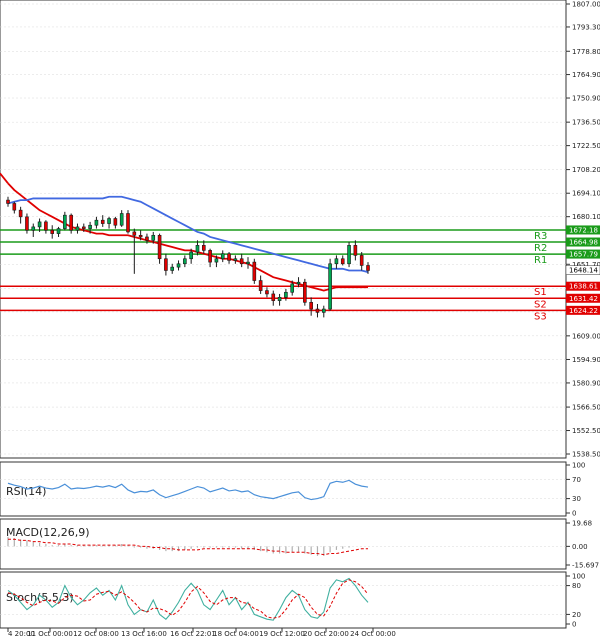  What do you see at coordinates (326, 634) in the screenshot?
I see `time-tick-label: 20 Oct 20:00` at bounding box center [326, 634].